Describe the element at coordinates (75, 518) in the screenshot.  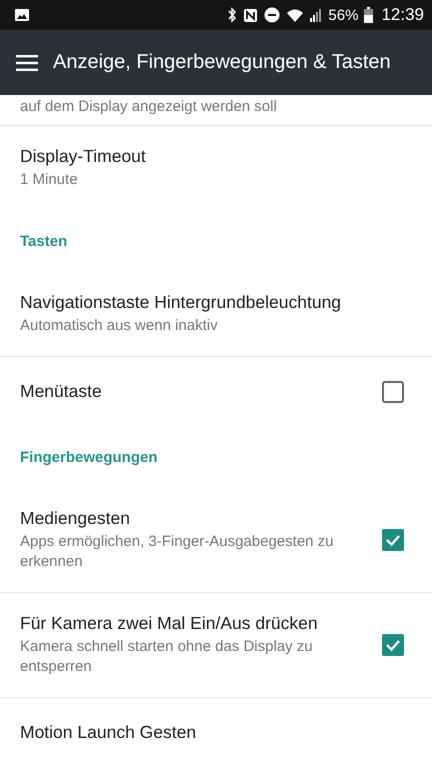
I see `setting-title: Mediengesten` at that location.